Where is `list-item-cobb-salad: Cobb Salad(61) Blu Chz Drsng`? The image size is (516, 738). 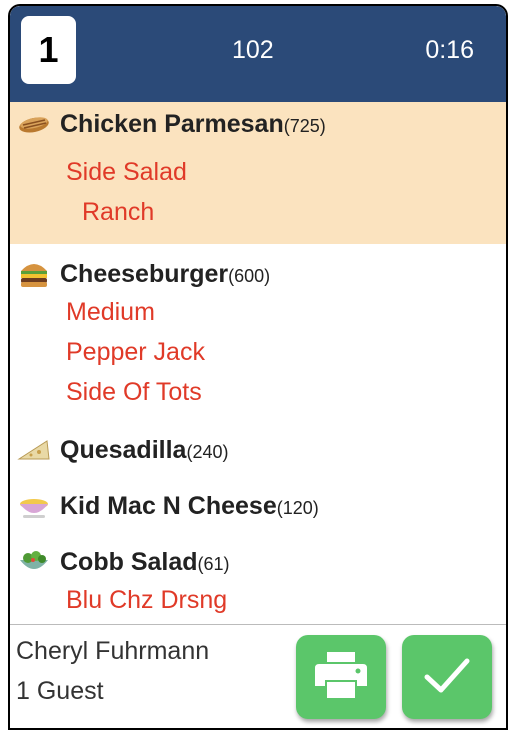 list-item-cobb-salad: Cobb Salad(61) Blu Chz Drsng is located at coordinates (258, 584).